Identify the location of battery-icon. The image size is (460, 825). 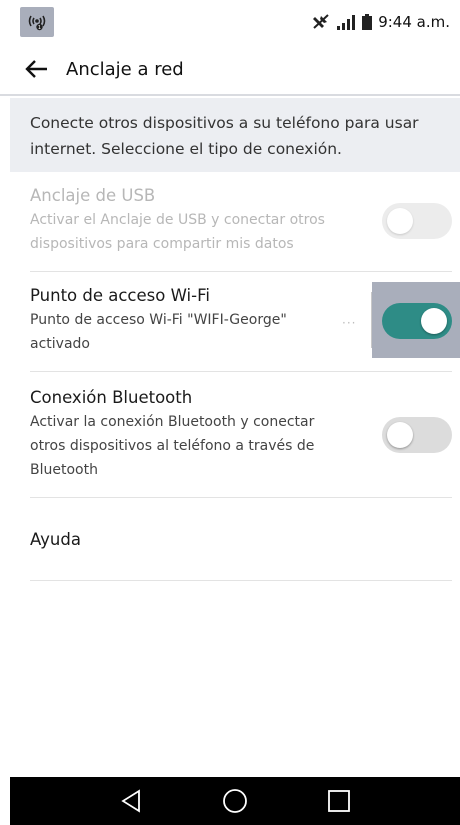
(367, 22).